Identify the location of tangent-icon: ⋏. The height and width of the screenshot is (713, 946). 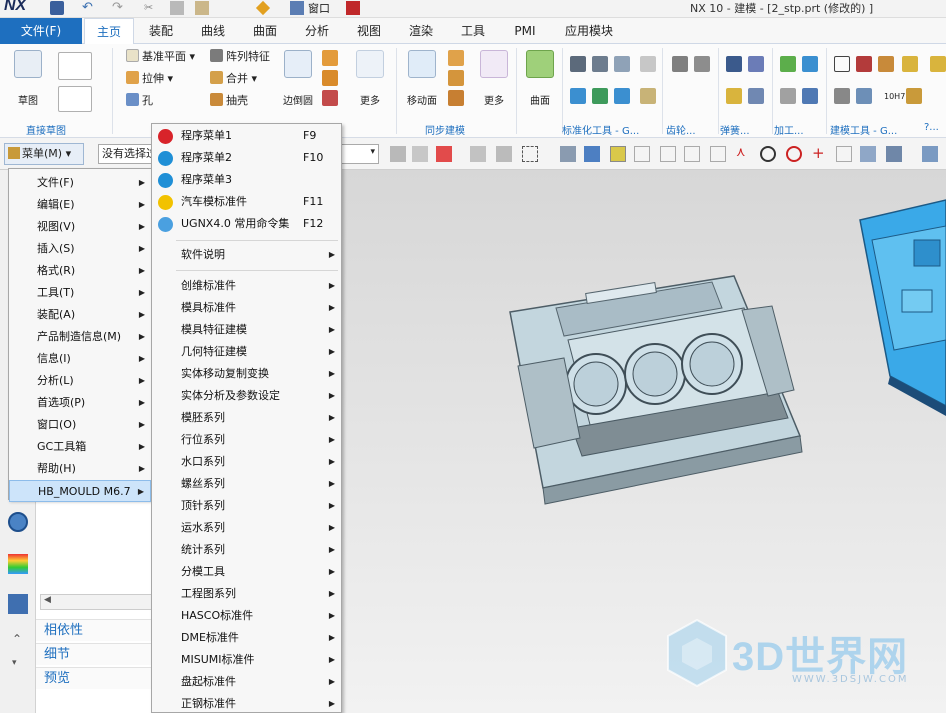
(744, 154).